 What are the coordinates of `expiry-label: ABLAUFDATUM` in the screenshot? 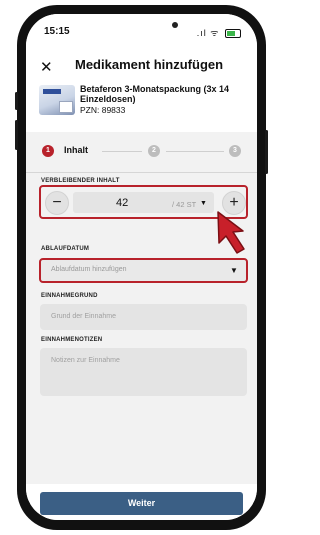 It's located at (65, 249).